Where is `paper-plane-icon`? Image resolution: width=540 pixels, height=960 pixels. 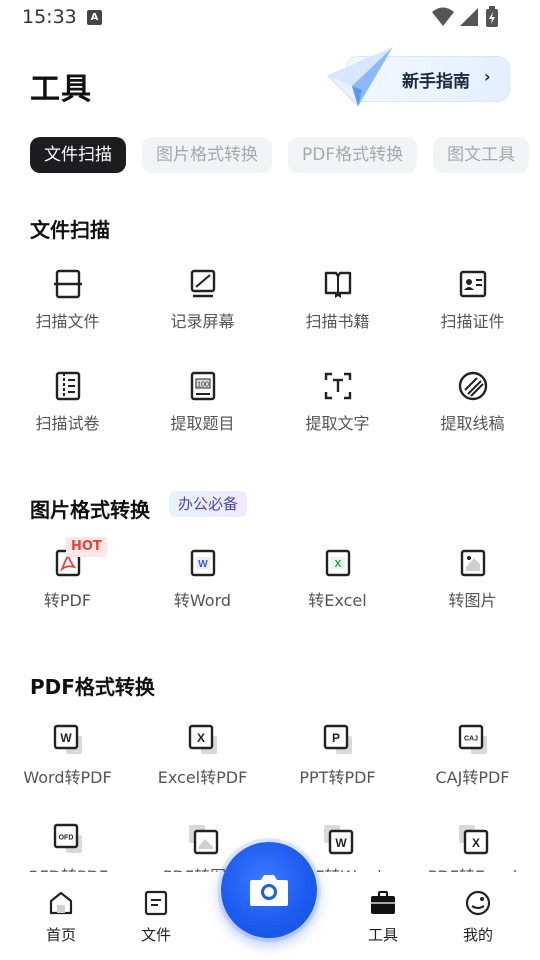
paper-plane-icon is located at coordinates (360, 76).